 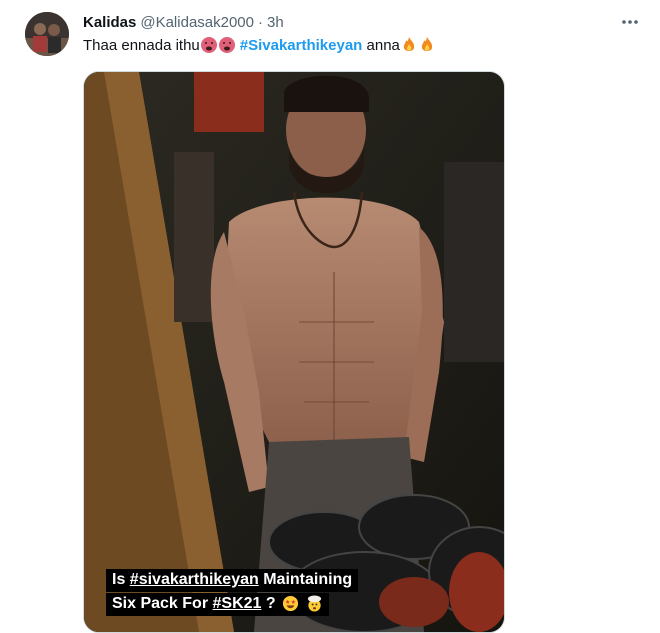 I want to click on exploding-head-icon, so click(x=314, y=603).